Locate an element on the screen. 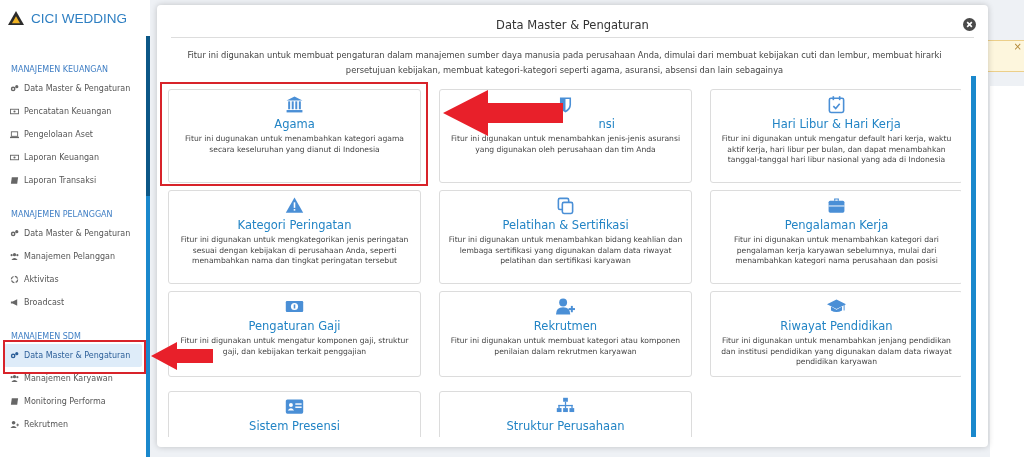  sidebar-item: Pencatatan Keuangan is located at coordinates (71, 111).